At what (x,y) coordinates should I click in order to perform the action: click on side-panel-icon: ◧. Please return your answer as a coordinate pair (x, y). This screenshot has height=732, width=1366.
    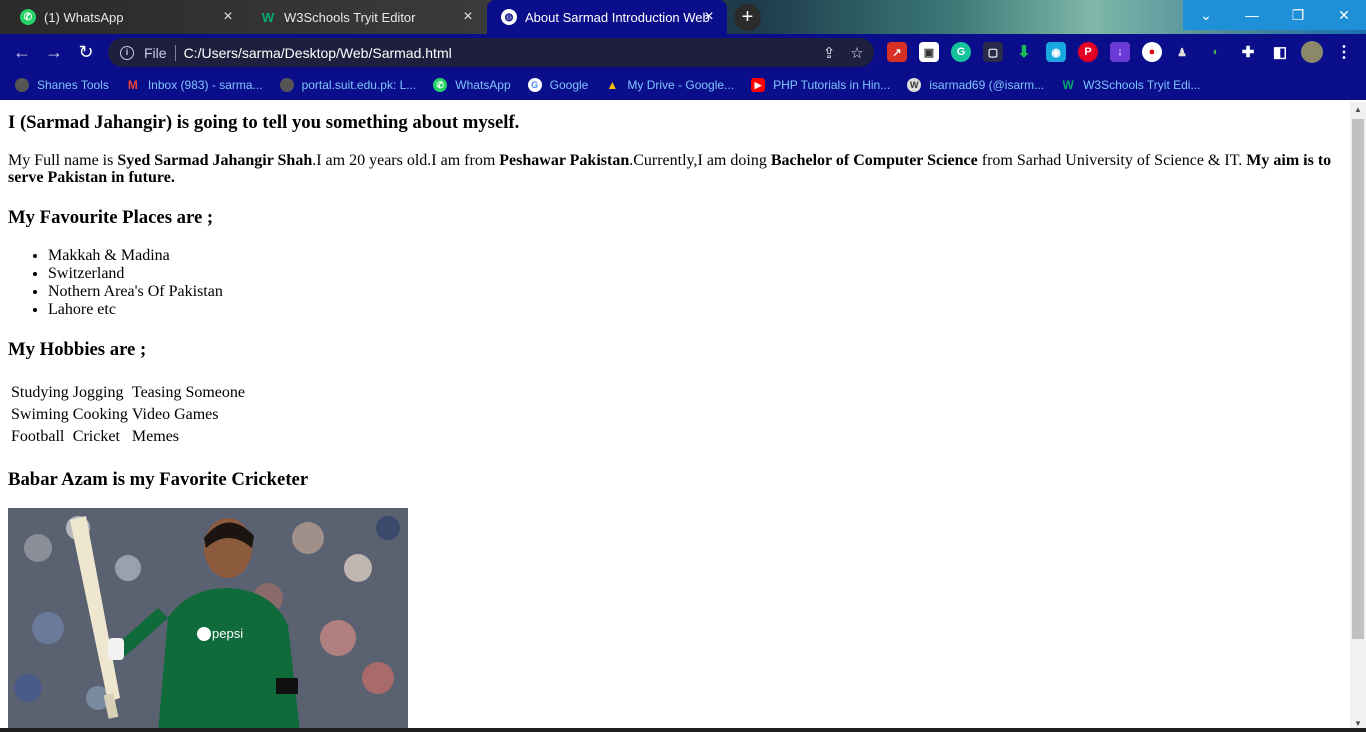
    Looking at the image, I should click on (1280, 52).